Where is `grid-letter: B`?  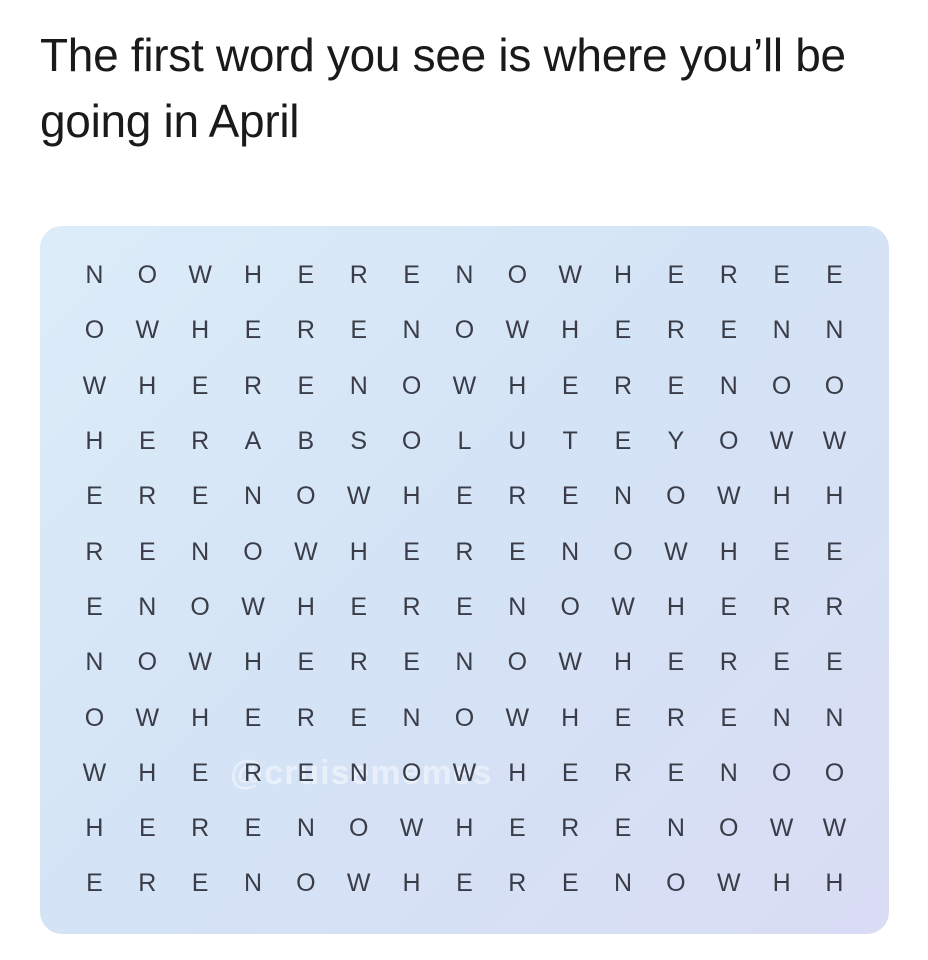
grid-letter: B is located at coordinates (306, 441).